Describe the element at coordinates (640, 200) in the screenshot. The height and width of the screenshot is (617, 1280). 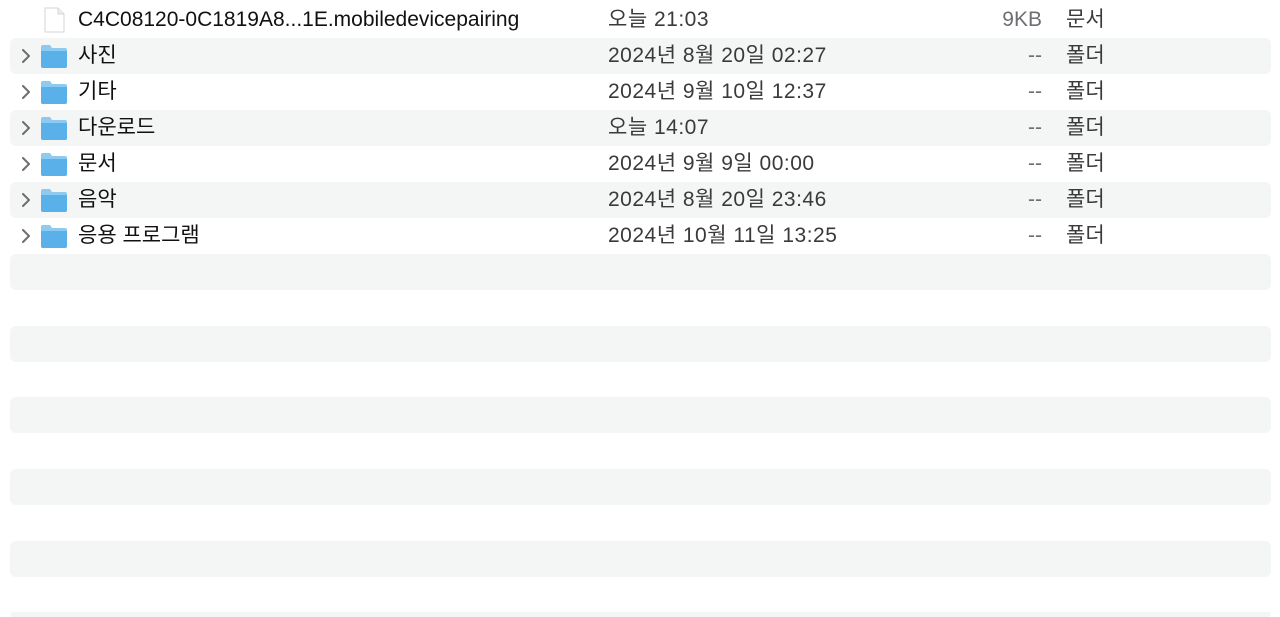
I see `list-item: 음악 2024년 8월 20일 23:46 -- 폴더` at that location.